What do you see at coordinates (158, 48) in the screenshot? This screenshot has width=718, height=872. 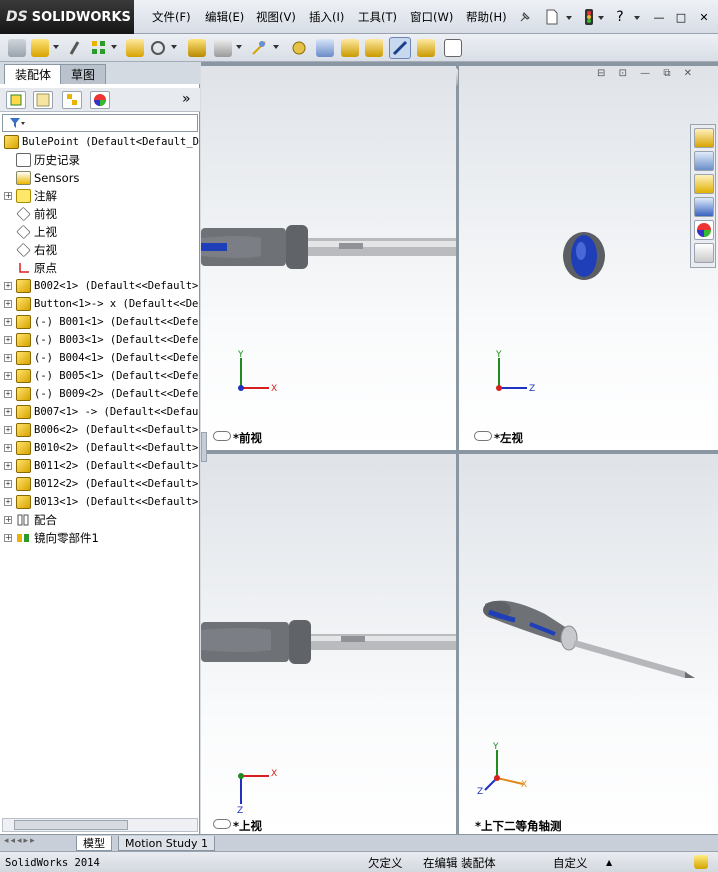 I see `move-component-icon` at bounding box center [158, 48].